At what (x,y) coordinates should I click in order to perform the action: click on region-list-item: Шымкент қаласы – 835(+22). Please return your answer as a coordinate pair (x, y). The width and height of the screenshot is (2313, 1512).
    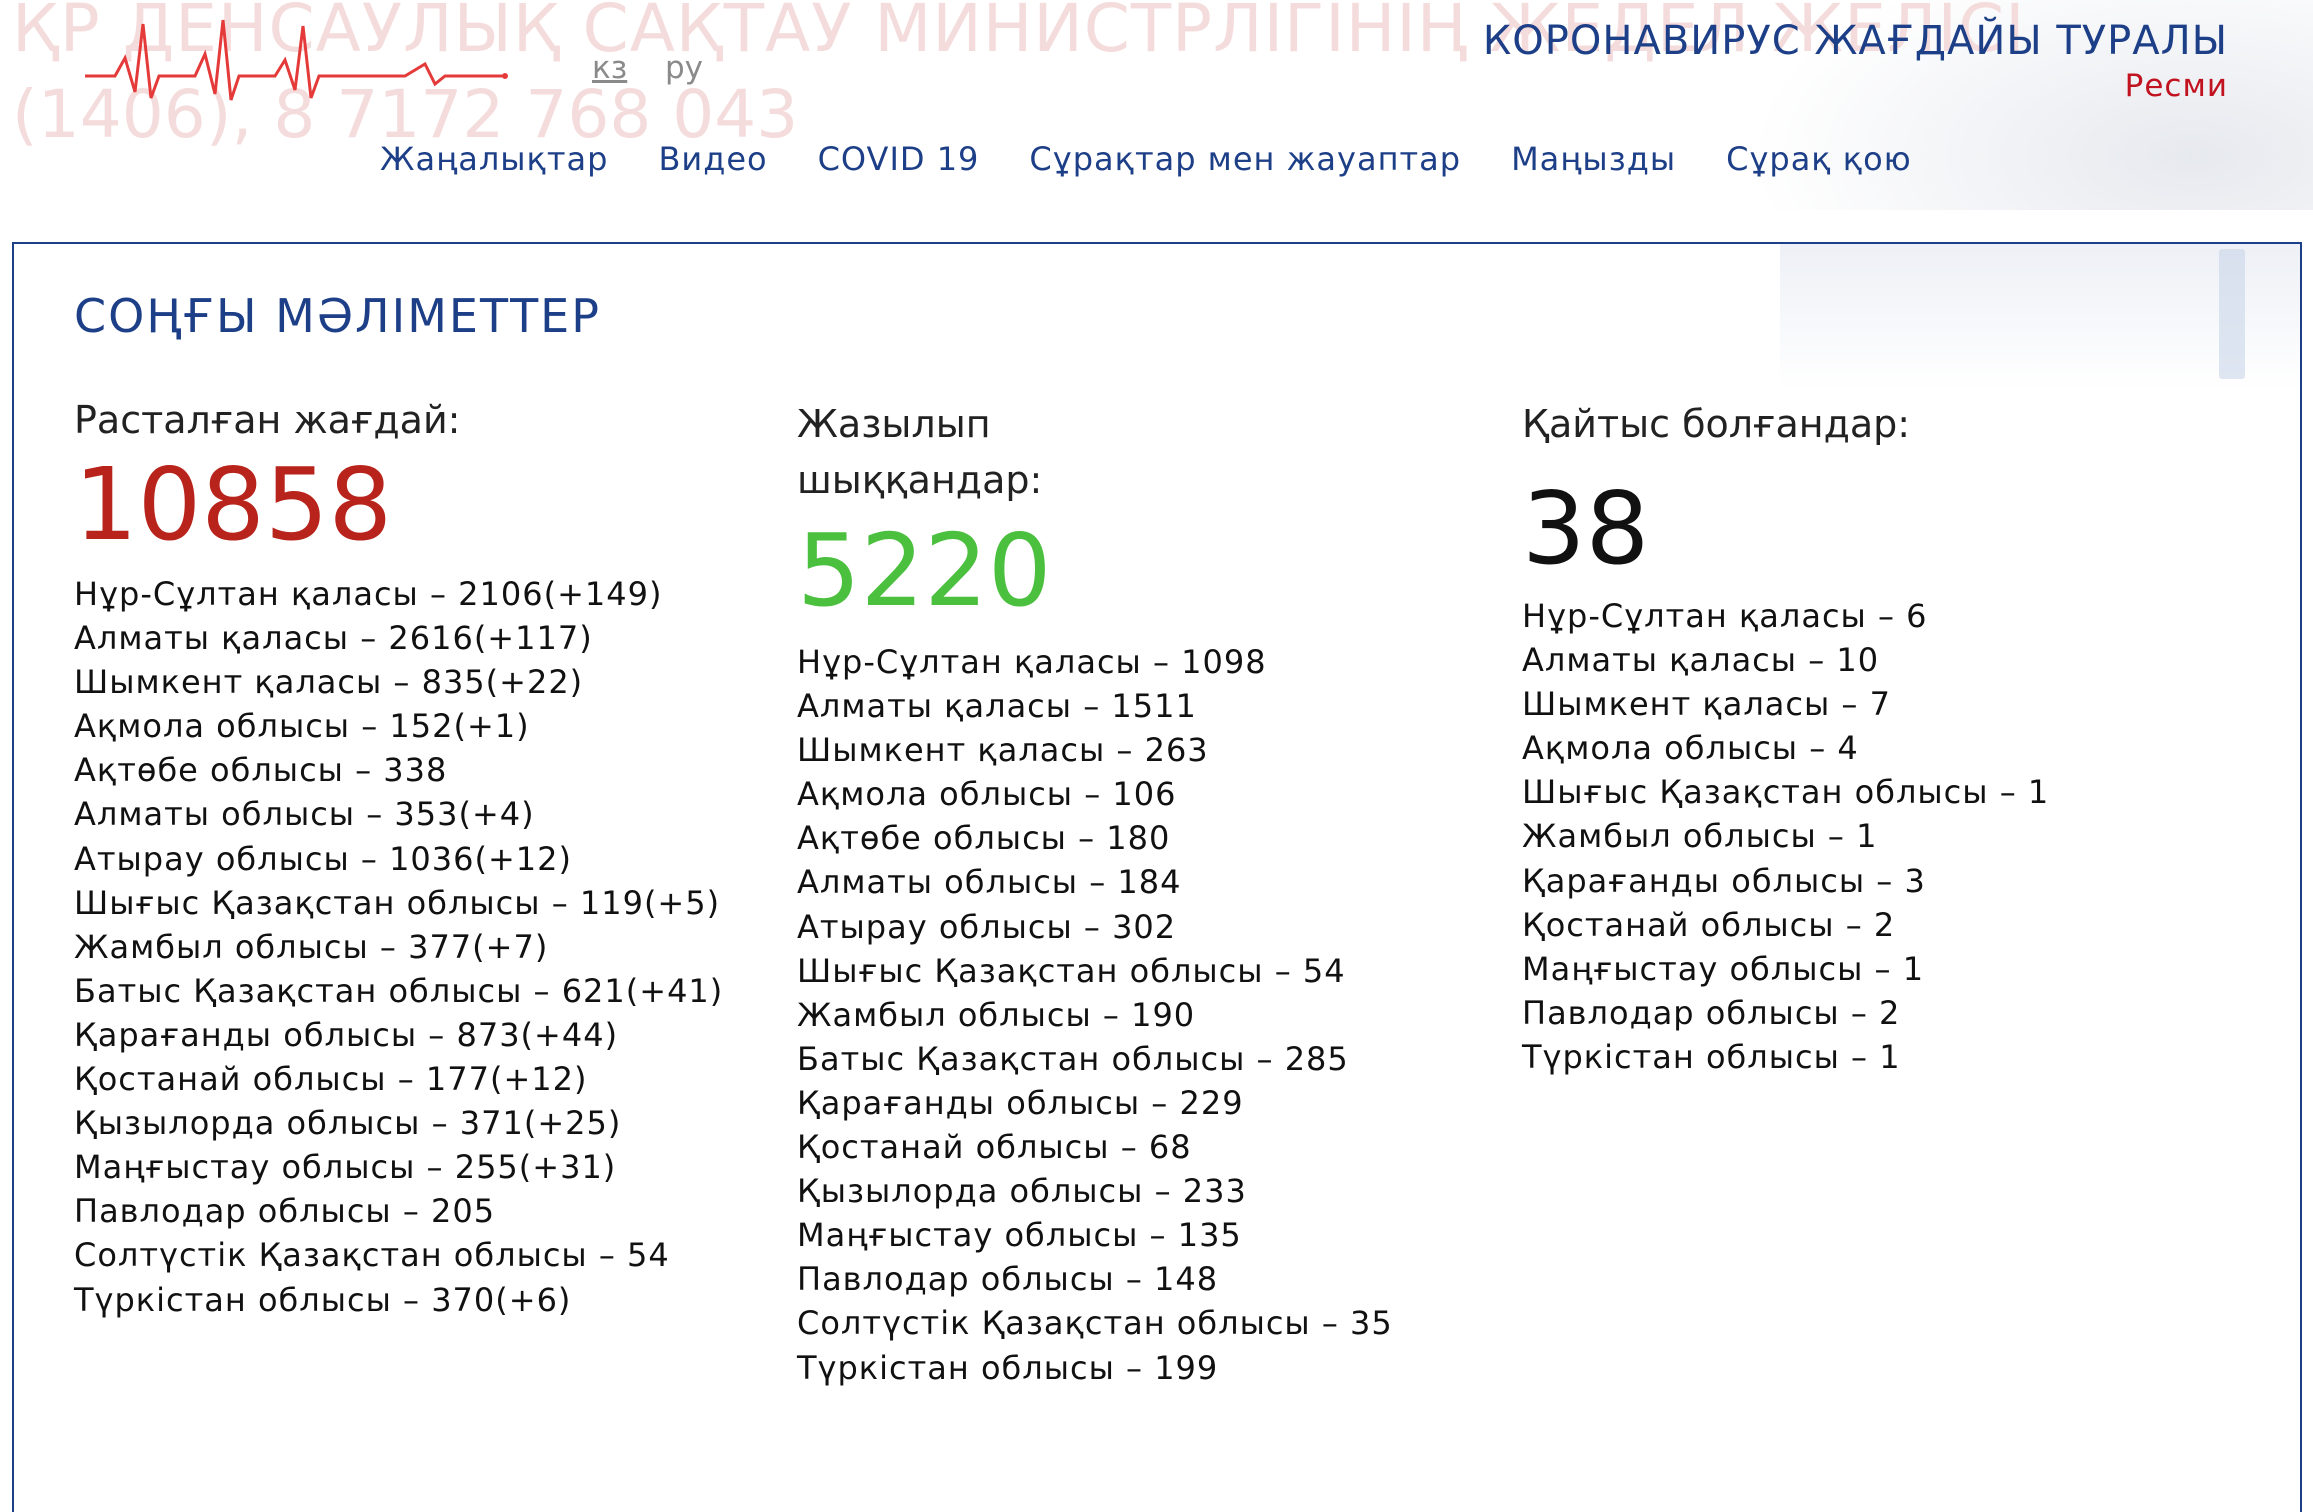
    Looking at the image, I should click on (329, 682).